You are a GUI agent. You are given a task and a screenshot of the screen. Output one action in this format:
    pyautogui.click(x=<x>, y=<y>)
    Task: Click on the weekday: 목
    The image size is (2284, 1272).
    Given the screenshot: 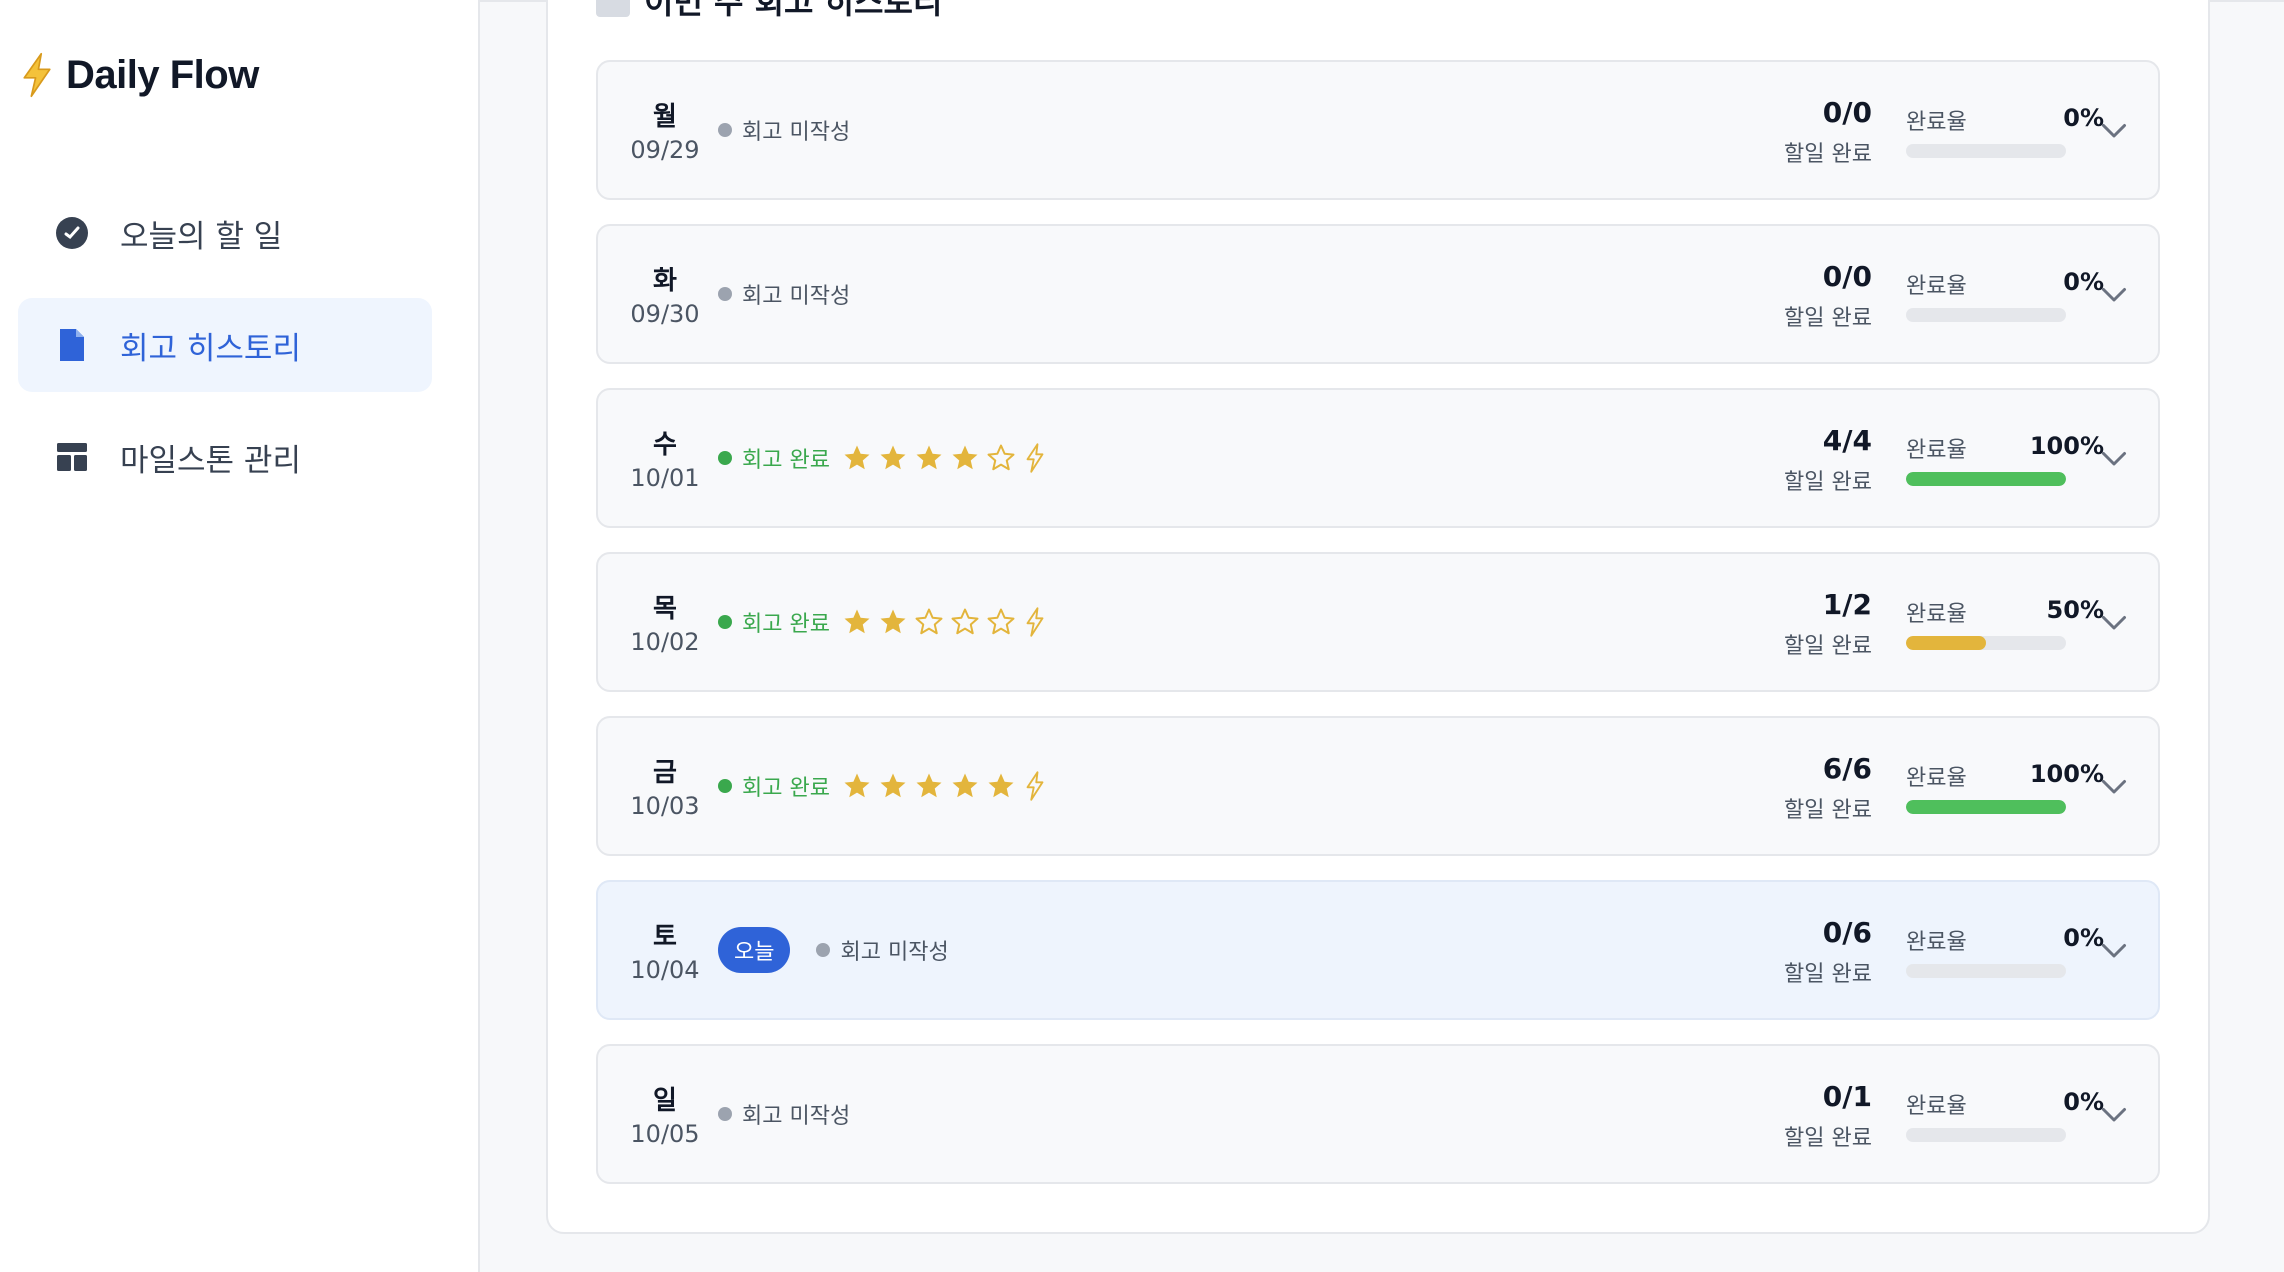 What is the action you would take?
    pyautogui.click(x=665, y=609)
    